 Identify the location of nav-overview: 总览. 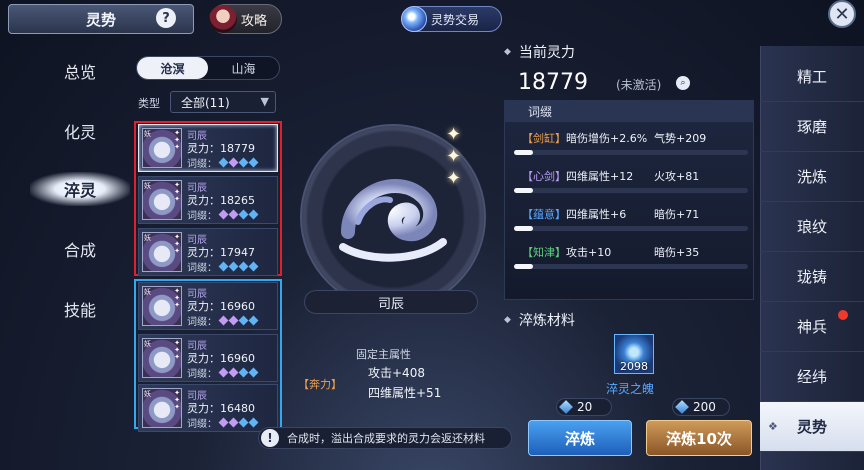
(80, 71).